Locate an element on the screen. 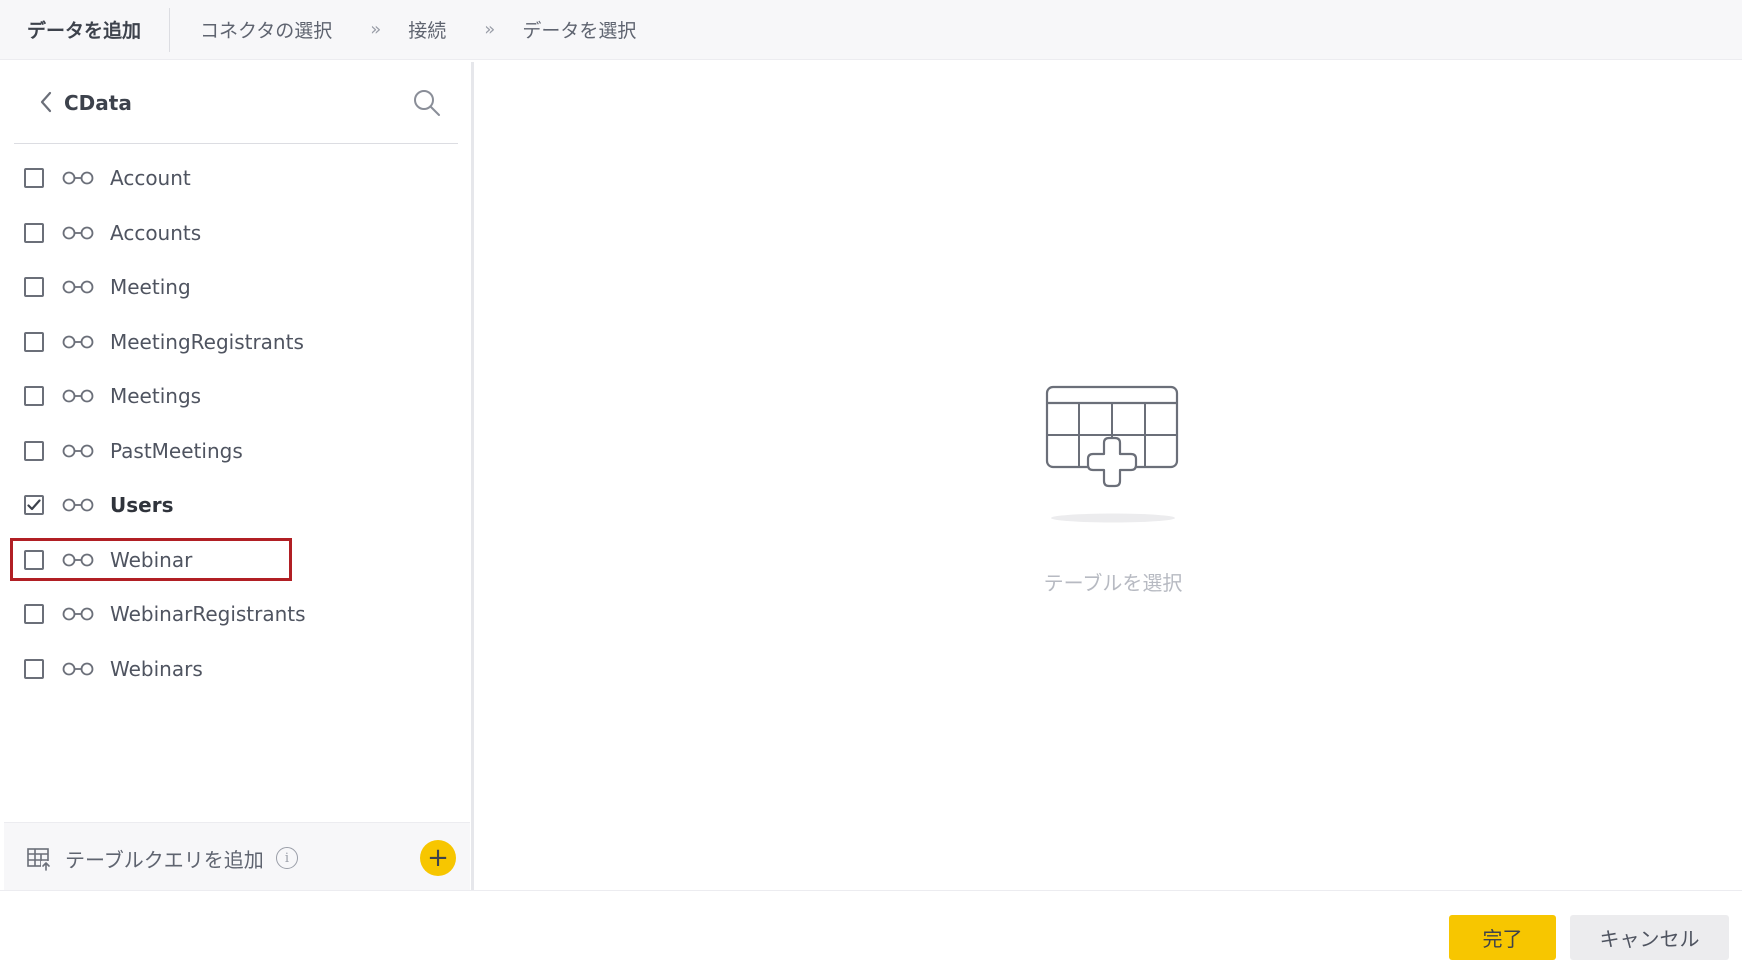 The width and height of the screenshot is (1742, 976). list-item: WebinarRegistrants is located at coordinates (235, 615).